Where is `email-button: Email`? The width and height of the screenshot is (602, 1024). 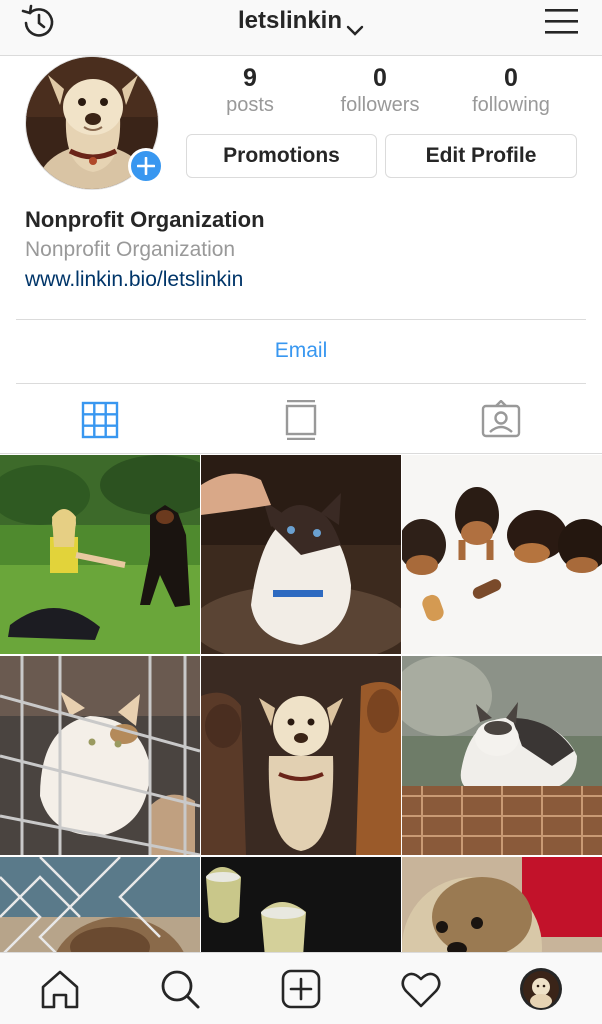
email-button: Email is located at coordinates (301, 351).